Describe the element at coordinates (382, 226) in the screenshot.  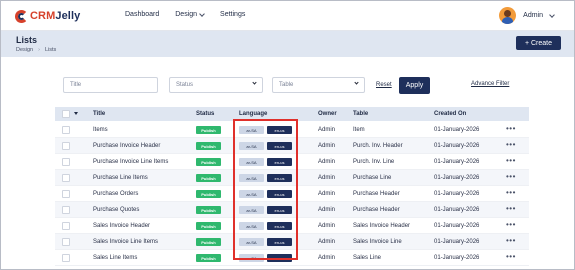
I see `row-table: Sales Invoice Header` at that location.